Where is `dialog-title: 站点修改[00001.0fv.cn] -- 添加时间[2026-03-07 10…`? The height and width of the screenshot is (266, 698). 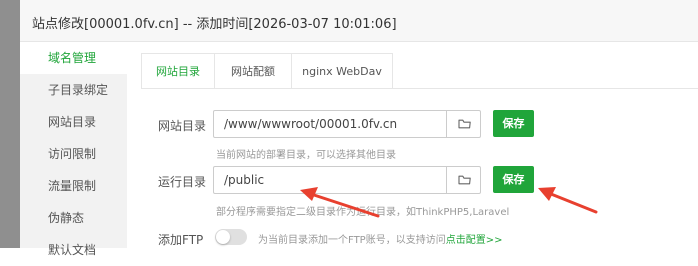 dialog-title: 站点修改[00001.0fv.cn] -- 添加时间[2026-03-07 10… is located at coordinates (214, 24).